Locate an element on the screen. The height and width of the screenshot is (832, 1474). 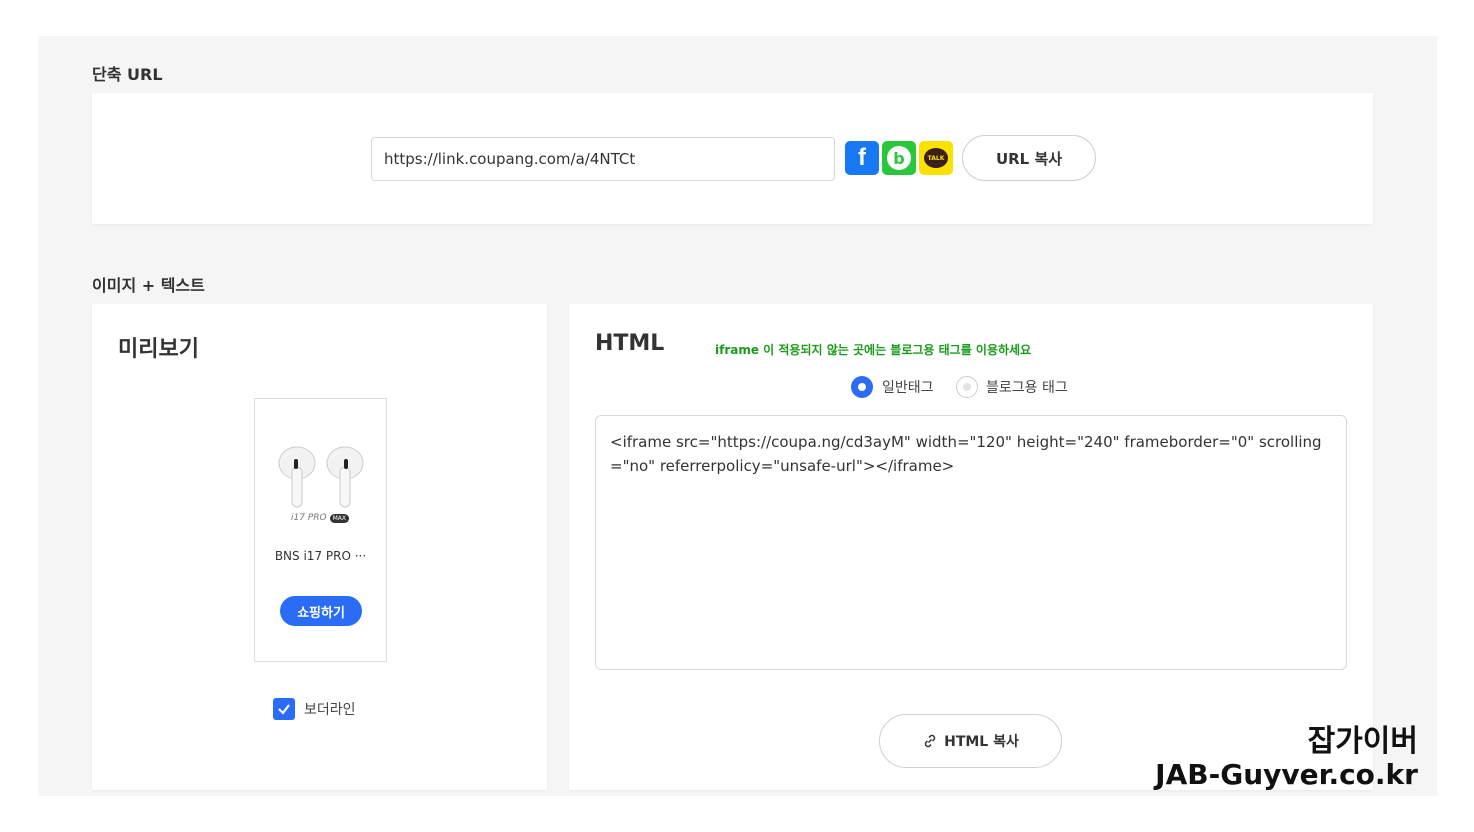
radio-blog-label: 블로그용 태그 is located at coordinates (1027, 388).